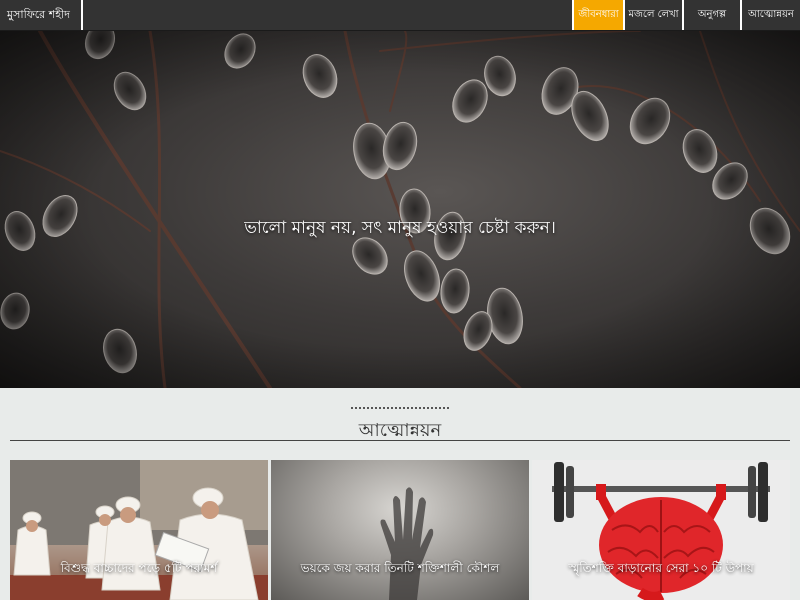 This screenshot has width=800, height=600. I want to click on article-card-2: ভয়কে জয় করার তিনটি শক্তিশালী কৌশল, so click(400, 530).